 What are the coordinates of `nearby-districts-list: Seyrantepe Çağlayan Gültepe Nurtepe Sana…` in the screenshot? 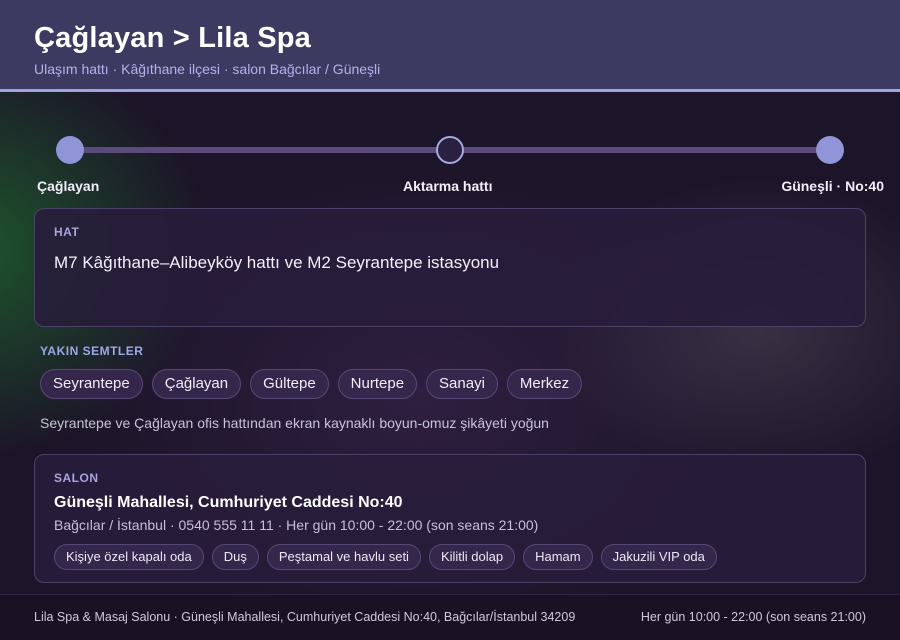 It's located at (311, 384).